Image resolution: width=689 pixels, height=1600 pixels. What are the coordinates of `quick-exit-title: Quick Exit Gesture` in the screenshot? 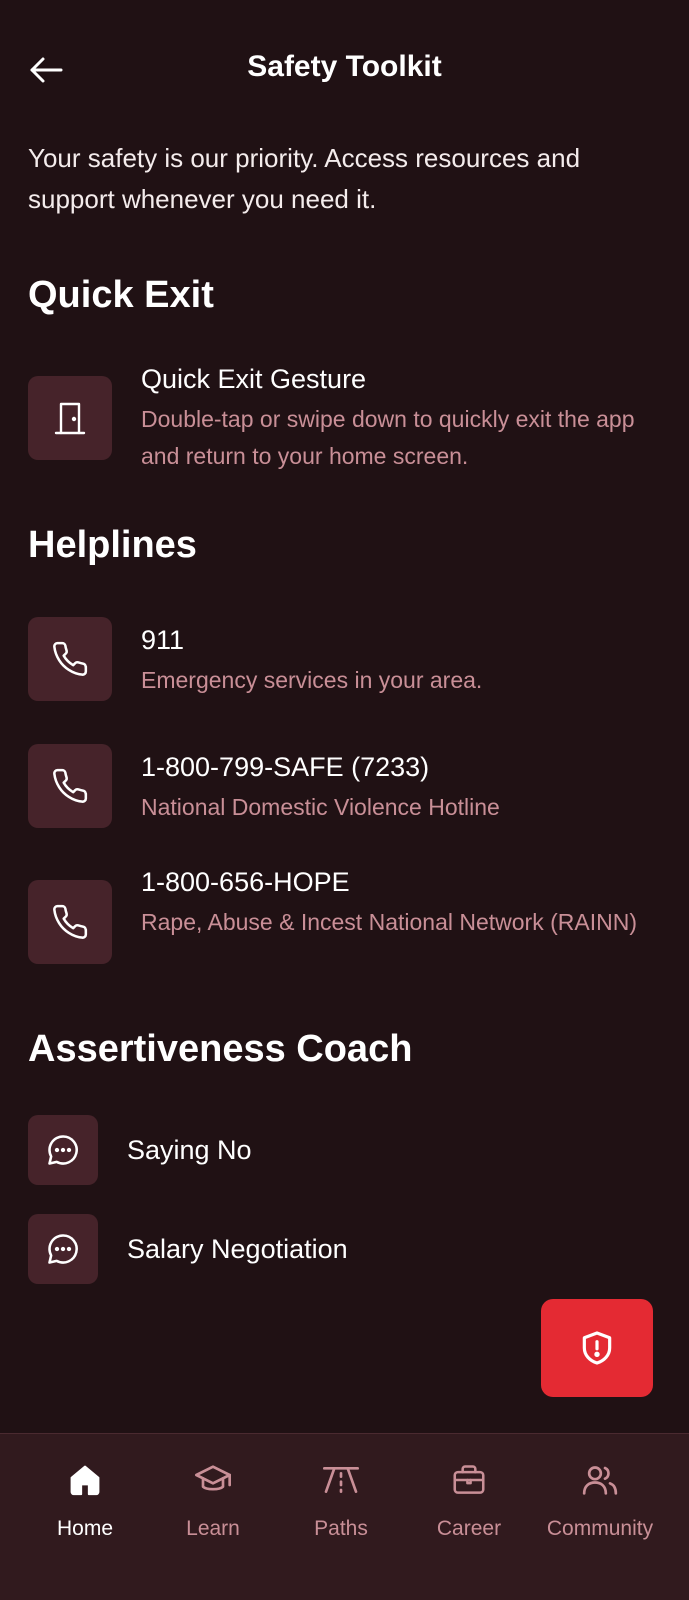 It's located at (254, 379).